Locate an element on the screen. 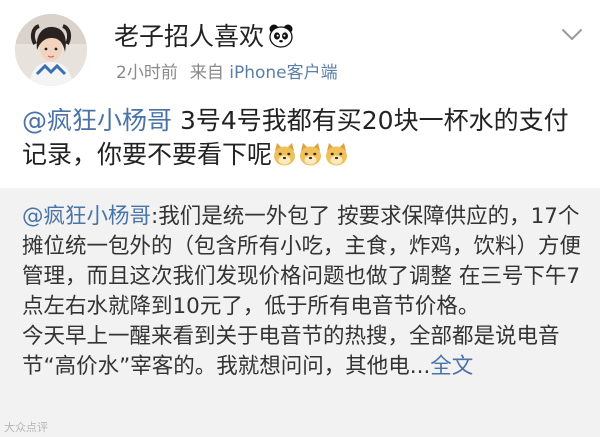 This screenshot has height=437, width=600. chevron-down-icon is located at coordinates (572, 35).